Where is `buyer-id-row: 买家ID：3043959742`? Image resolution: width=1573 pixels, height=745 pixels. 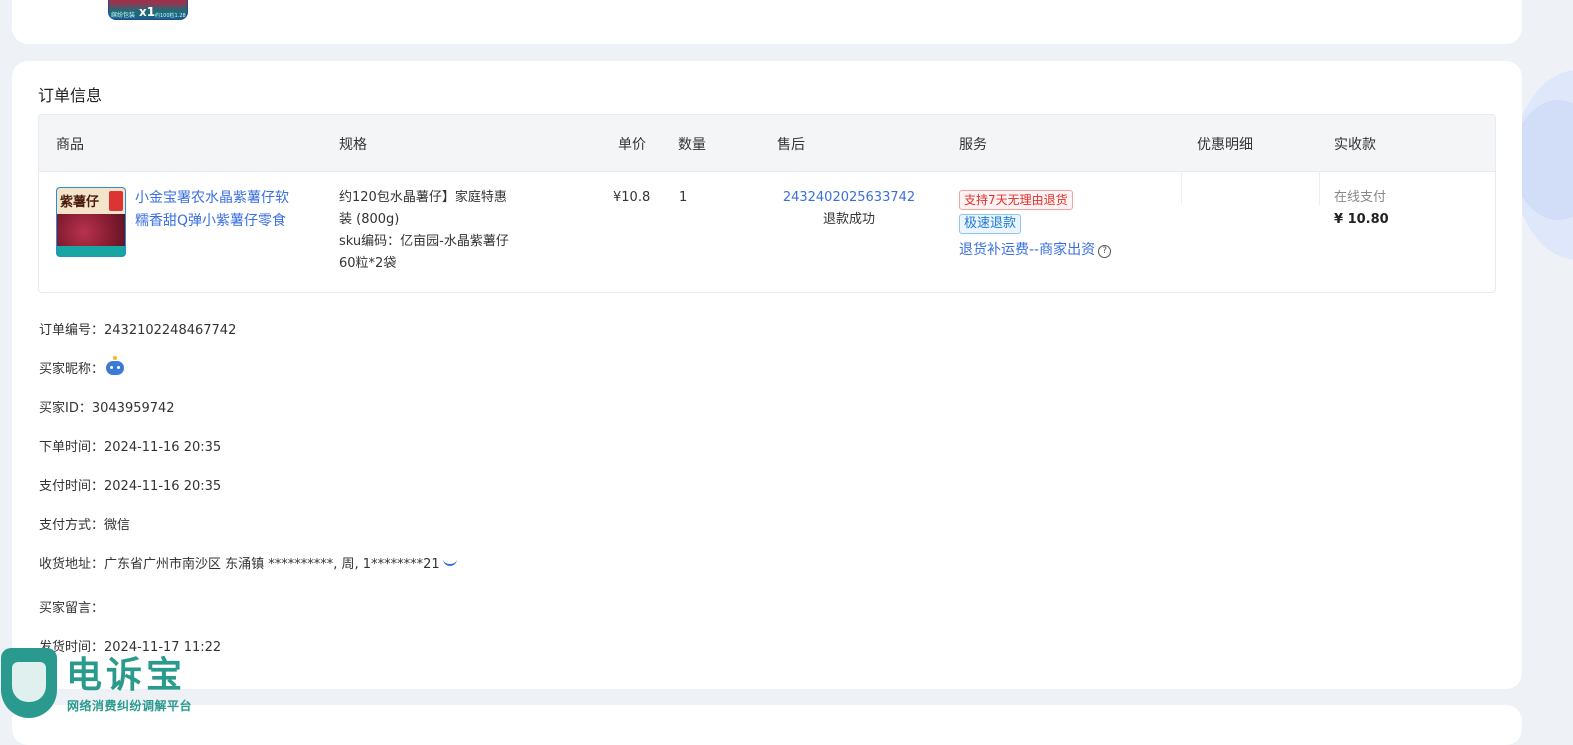
buyer-id-row: 买家ID：3043959742 is located at coordinates (107, 408).